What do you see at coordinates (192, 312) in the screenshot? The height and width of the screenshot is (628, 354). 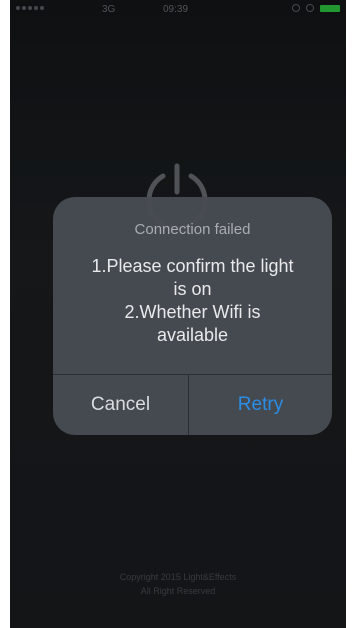 I see `message-line: 2.Whether Wifi is` at bounding box center [192, 312].